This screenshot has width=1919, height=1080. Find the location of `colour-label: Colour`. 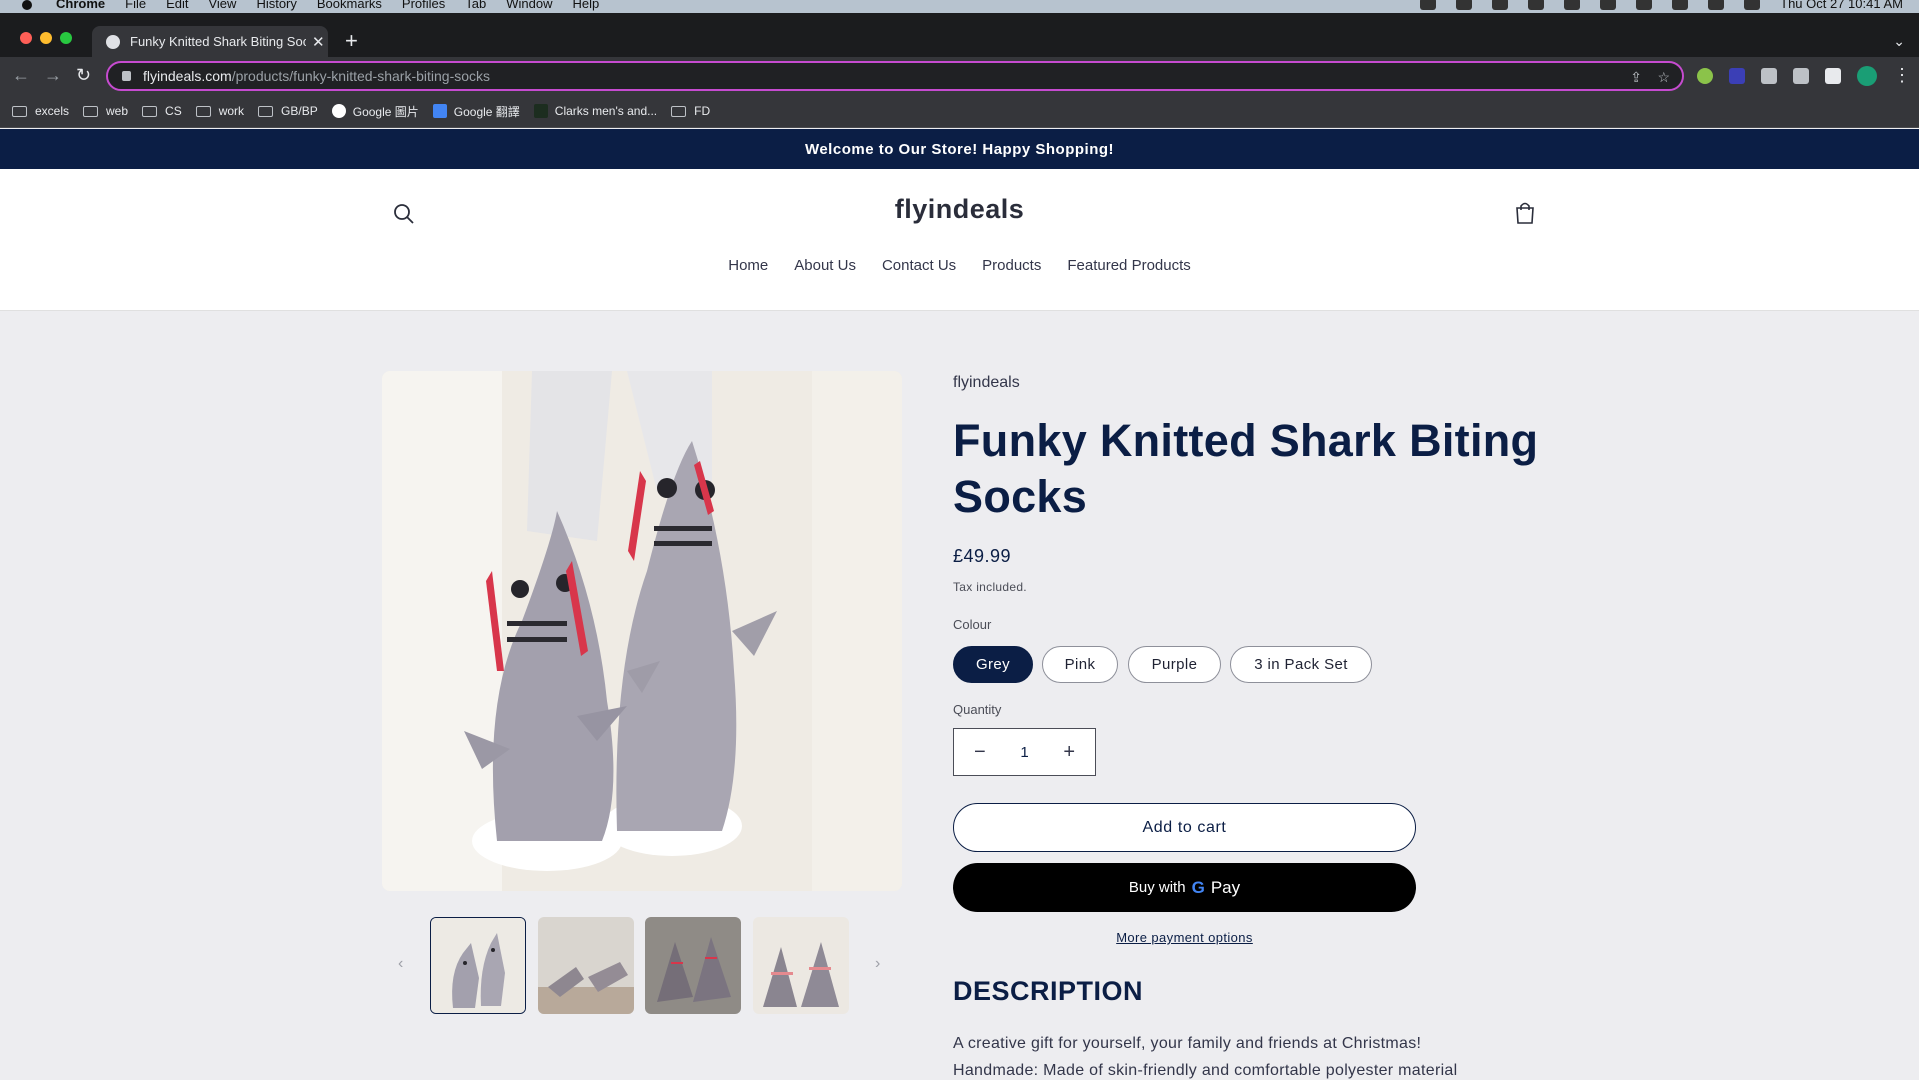

colour-label: Colour is located at coordinates (972, 624).